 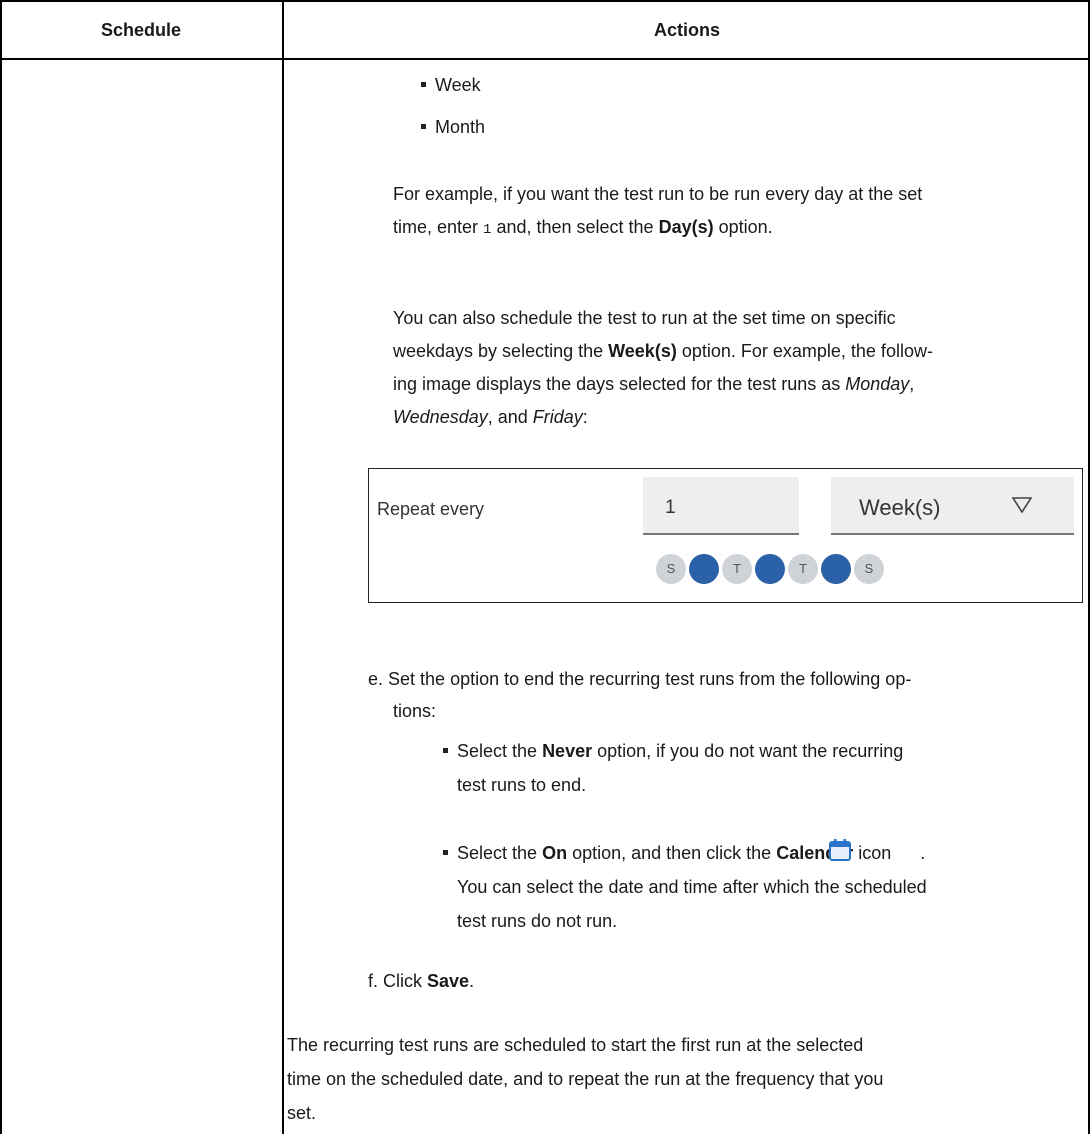 I want to click on column-header-schedule: Schedule, so click(x=141, y=30).